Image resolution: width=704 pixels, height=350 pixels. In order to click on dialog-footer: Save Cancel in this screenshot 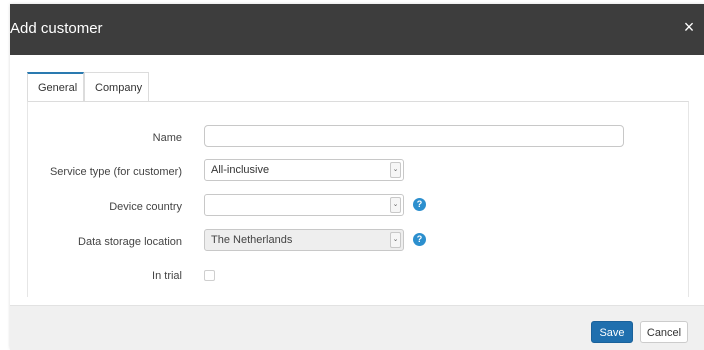, I will do `click(357, 327)`.